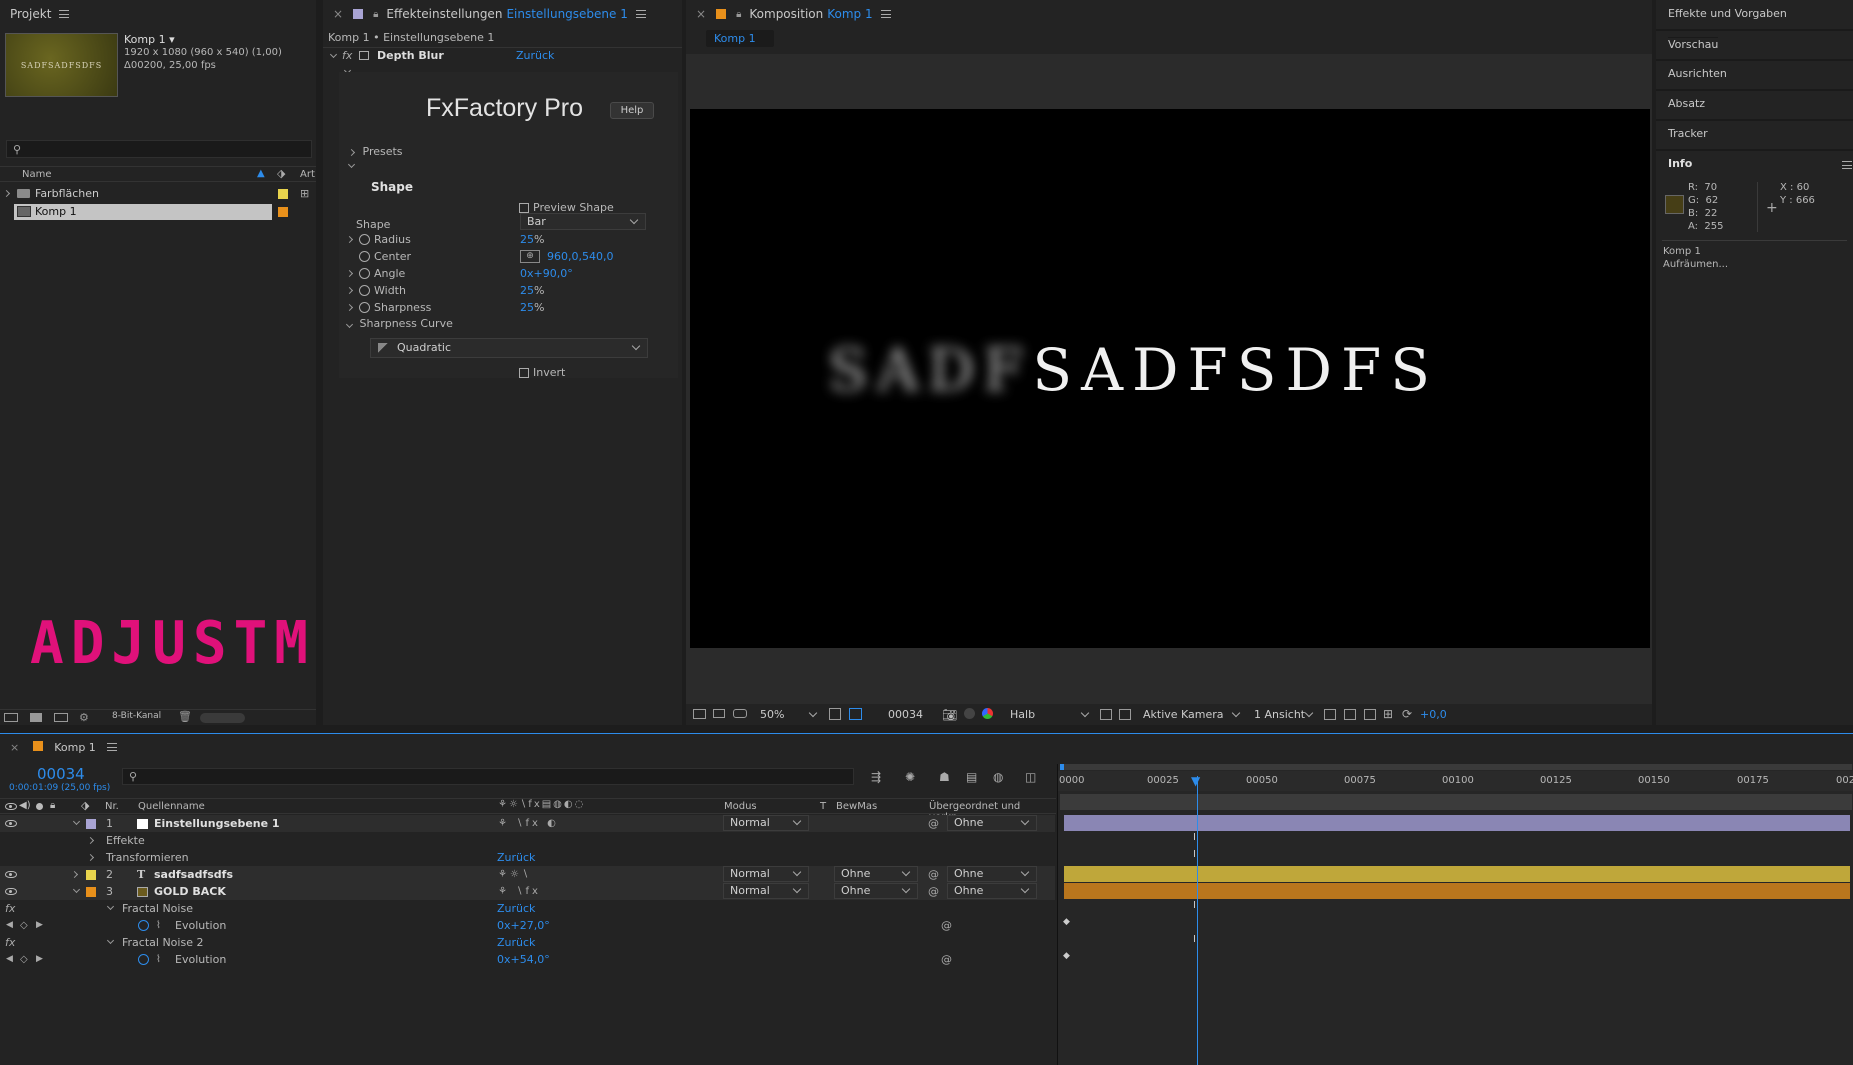 This screenshot has width=1853, height=1065. I want to click on timeline-search-input: ⚲, so click(488, 776).